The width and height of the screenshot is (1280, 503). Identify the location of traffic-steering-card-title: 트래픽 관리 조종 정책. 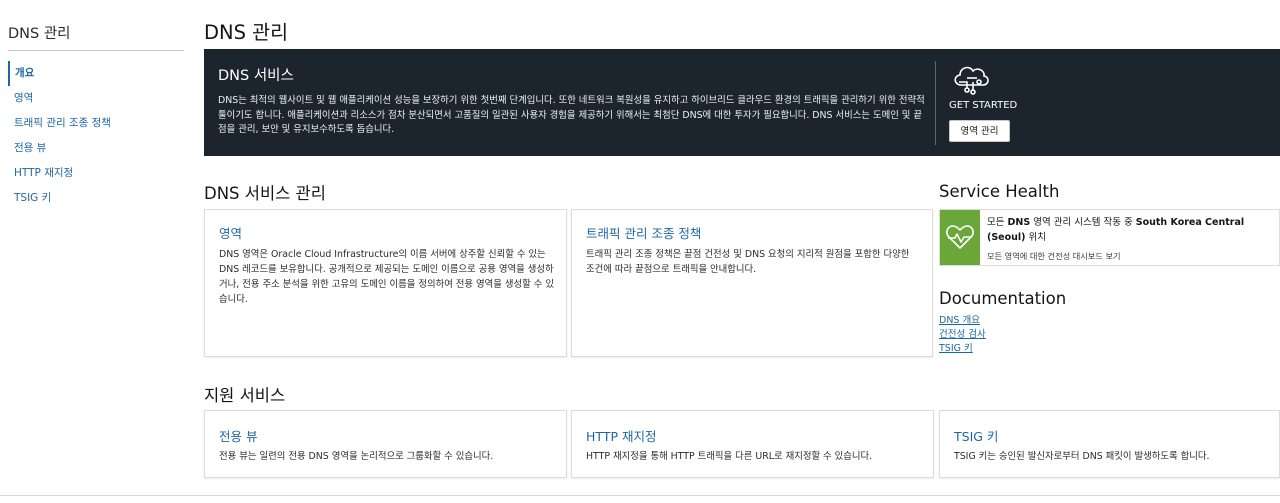
(643, 232).